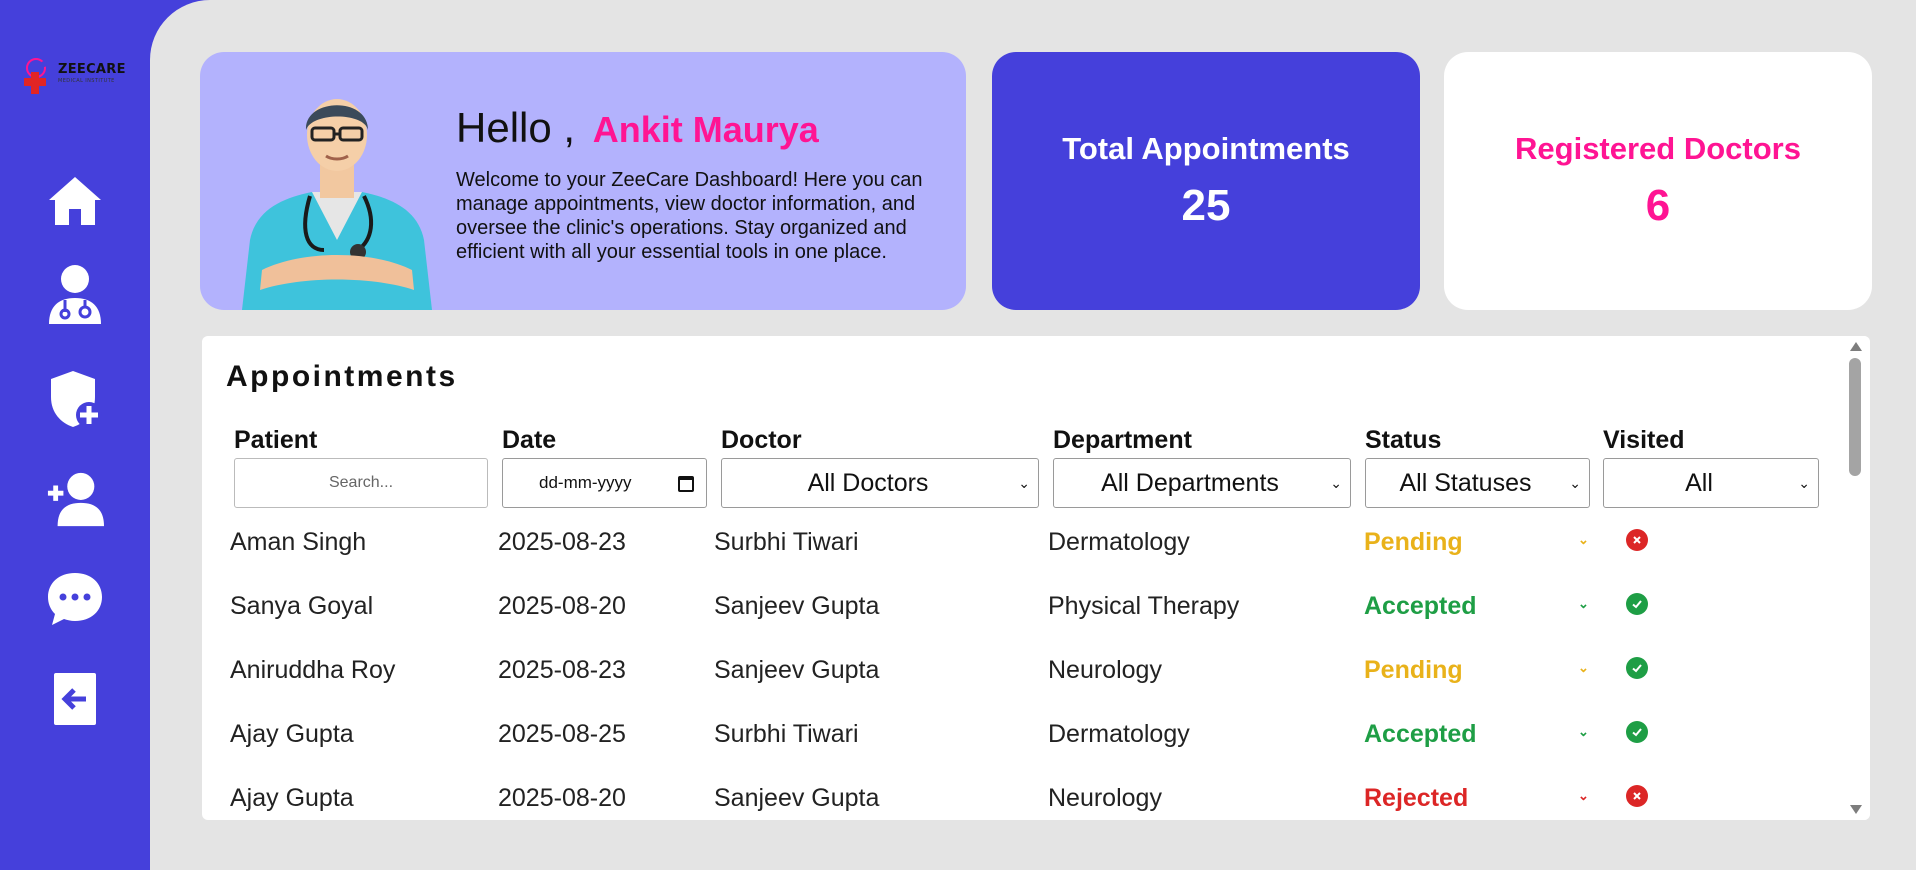 This screenshot has width=1916, height=870. Describe the element at coordinates (1856, 578) in the screenshot. I see `scrollbar` at that location.